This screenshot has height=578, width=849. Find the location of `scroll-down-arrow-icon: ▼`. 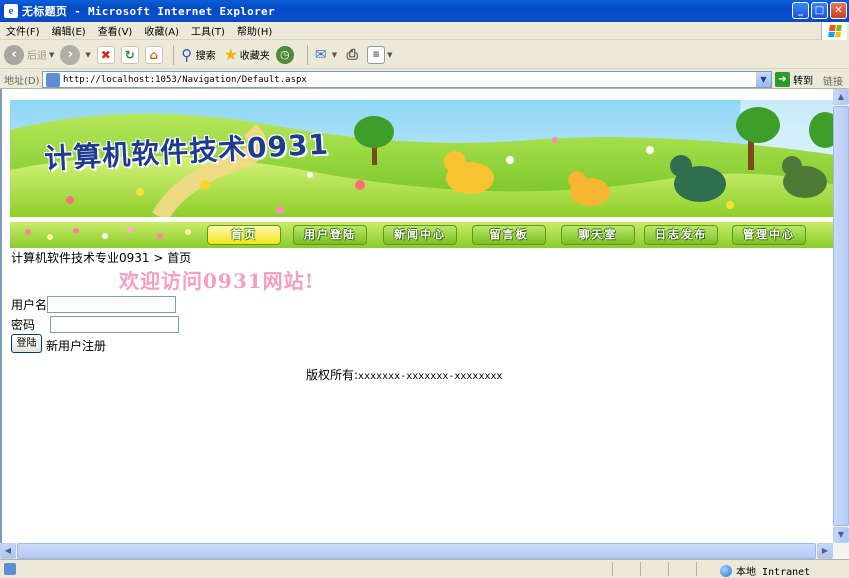

scroll-down-arrow-icon: ▼ is located at coordinates (841, 535).